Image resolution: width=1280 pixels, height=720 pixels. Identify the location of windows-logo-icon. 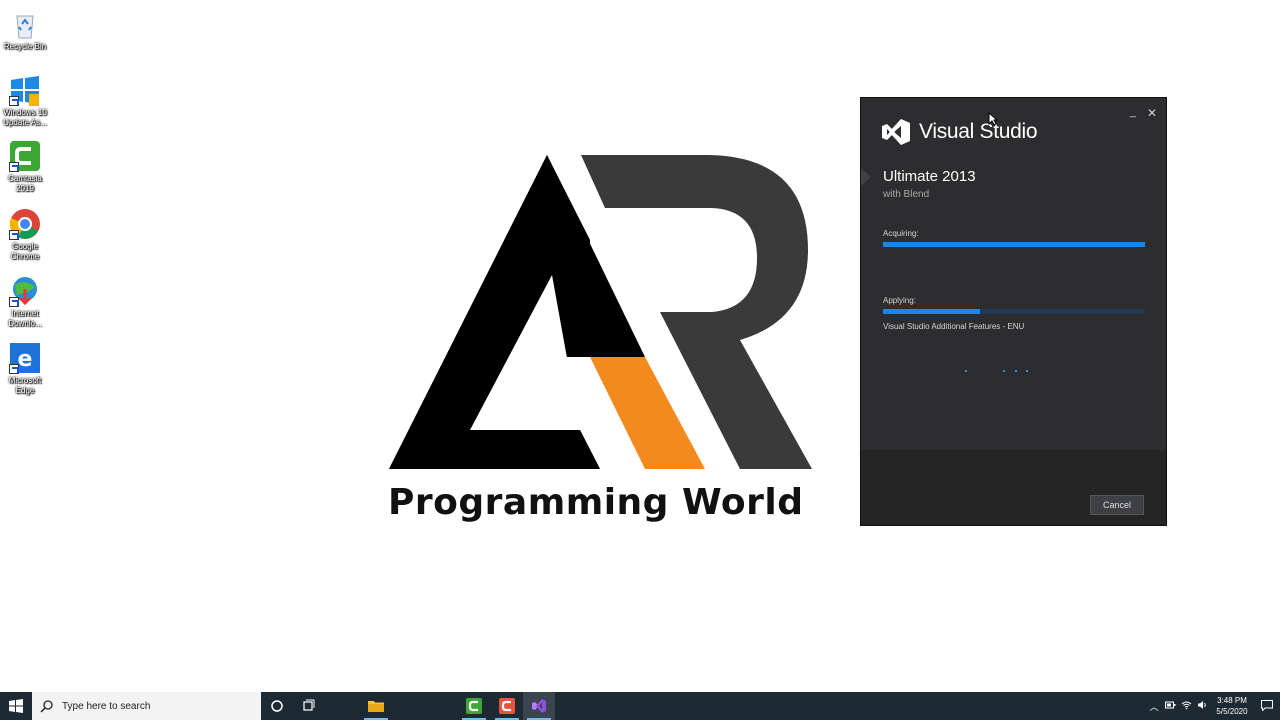
(16, 706).